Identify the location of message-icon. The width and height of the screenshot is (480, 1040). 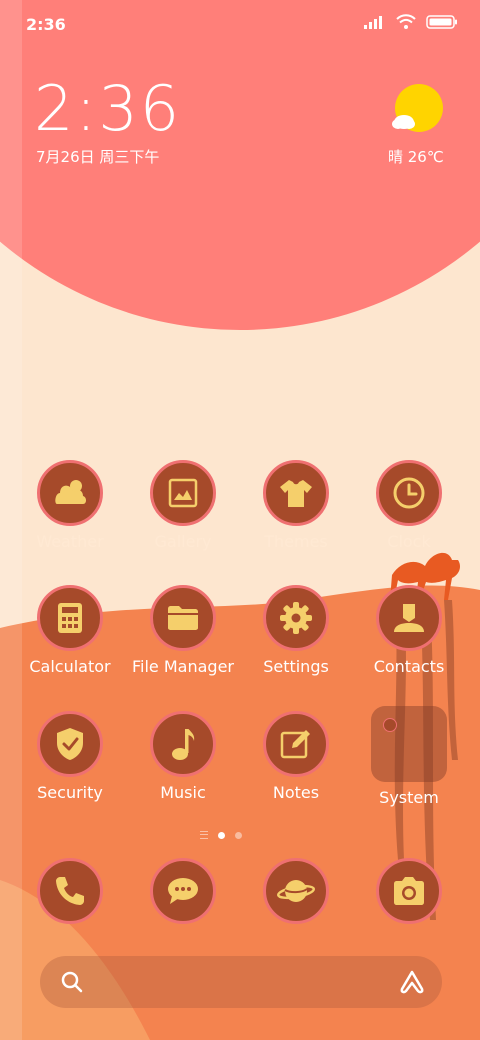
(183, 891).